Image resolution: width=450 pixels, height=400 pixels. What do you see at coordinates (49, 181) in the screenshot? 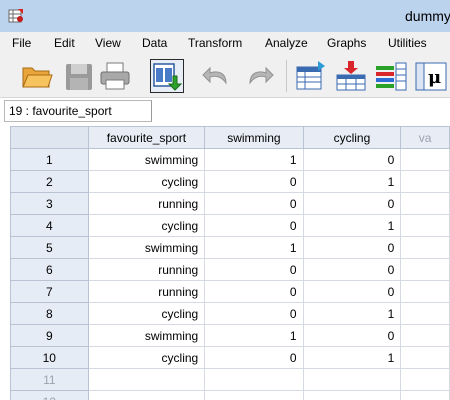
I see `row-number: 2` at bounding box center [49, 181].